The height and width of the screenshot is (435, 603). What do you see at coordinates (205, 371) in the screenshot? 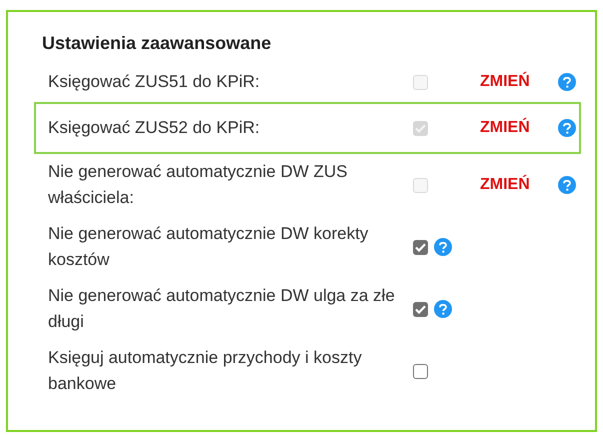
I see `setting-label: Księguj automatycznie przychody i koszty bankowe` at bounding box center [205, 371].